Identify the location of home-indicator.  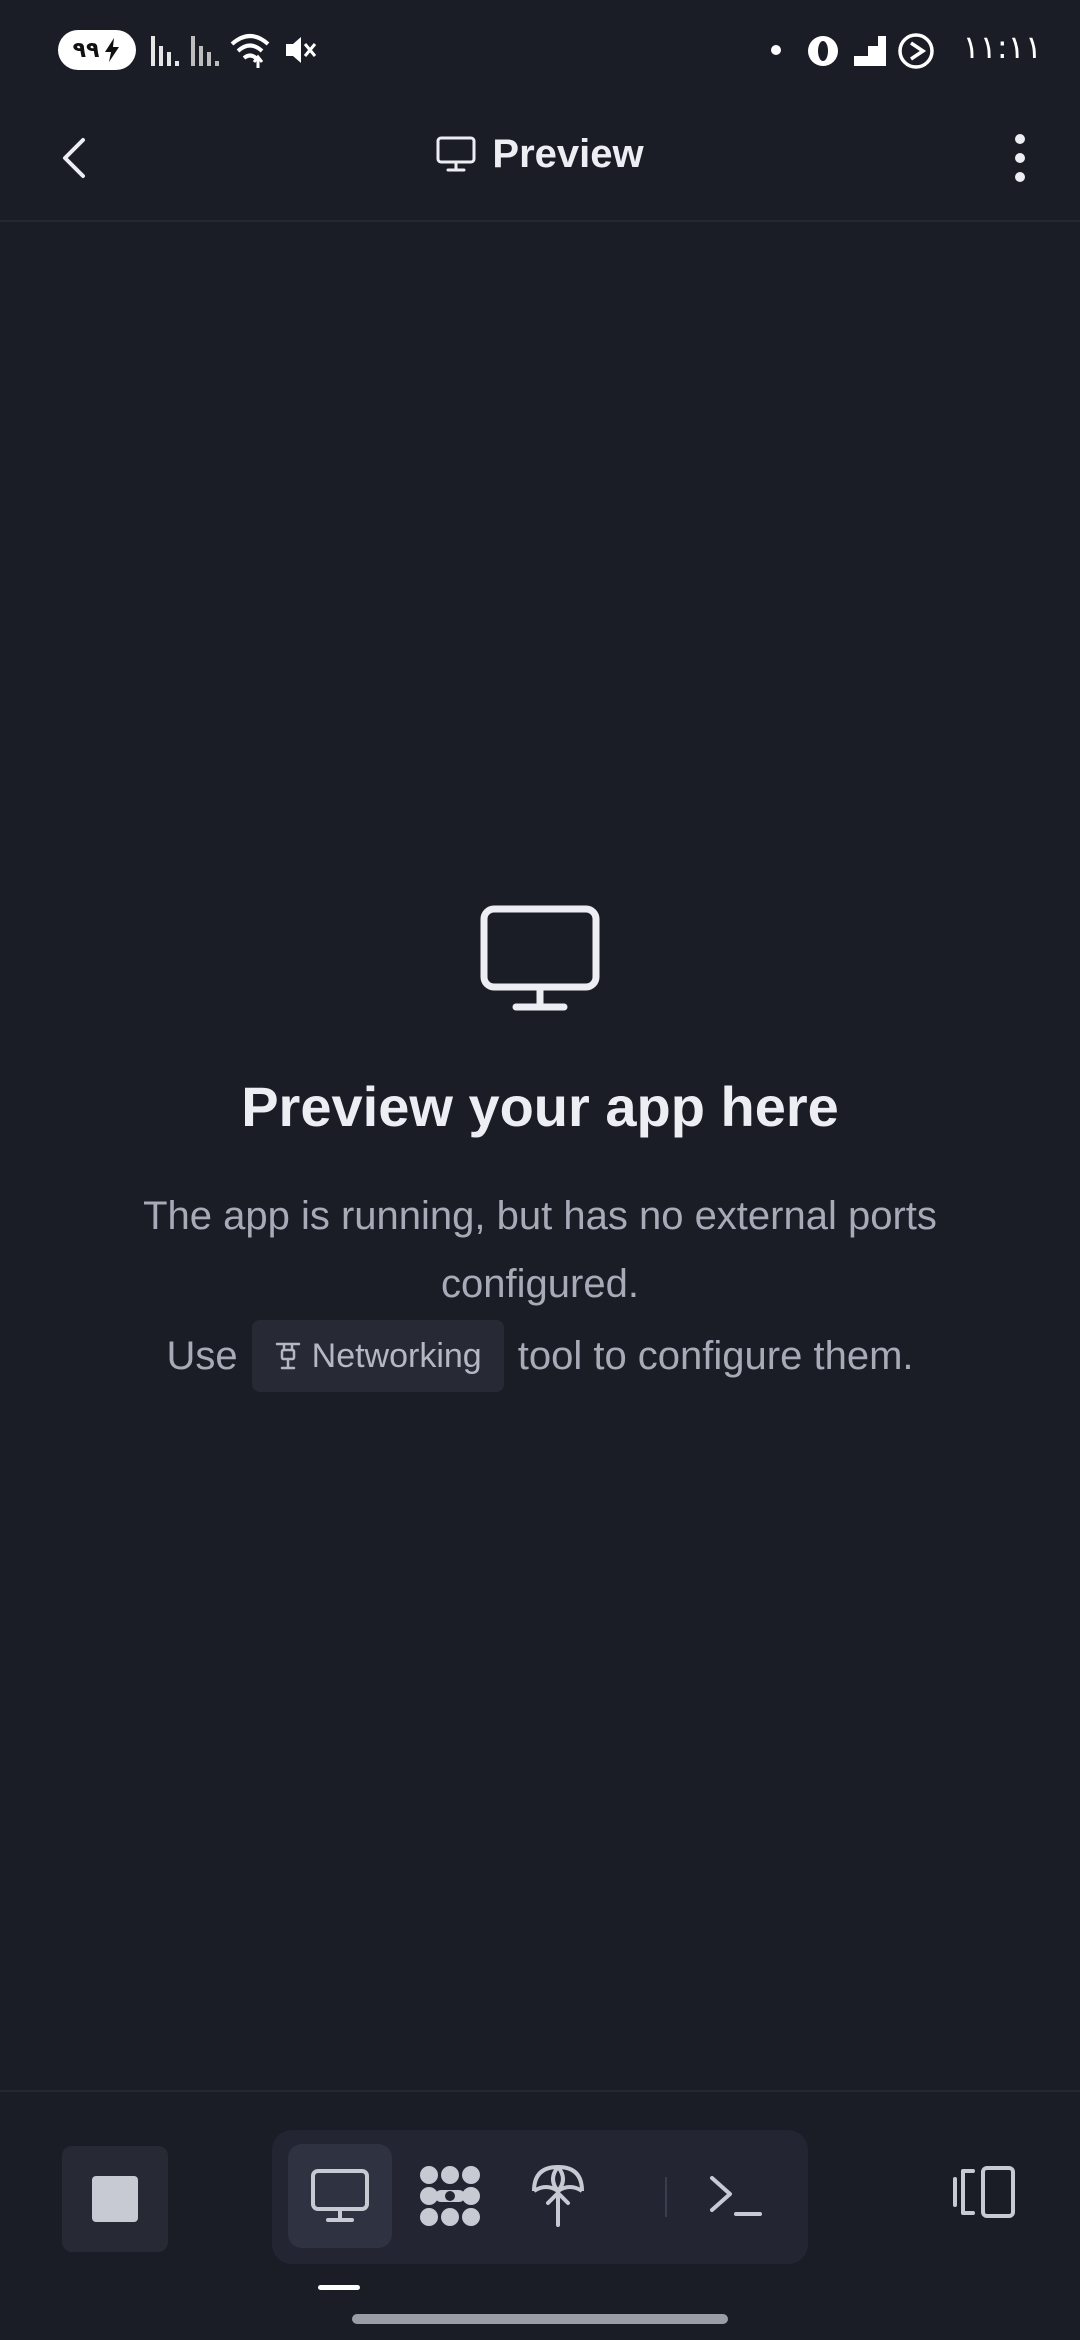
(540, 2319).